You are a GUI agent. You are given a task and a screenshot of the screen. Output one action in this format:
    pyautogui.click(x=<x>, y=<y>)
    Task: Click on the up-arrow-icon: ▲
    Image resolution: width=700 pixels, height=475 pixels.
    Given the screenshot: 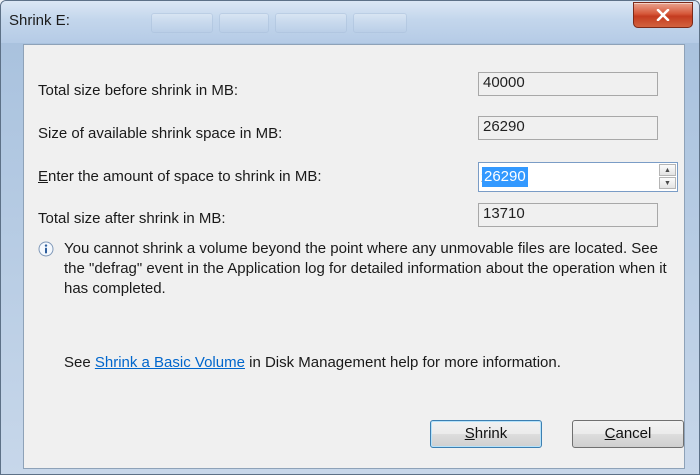 What is the action you would take?
    pyautogui.click(x=667, y=170)
    